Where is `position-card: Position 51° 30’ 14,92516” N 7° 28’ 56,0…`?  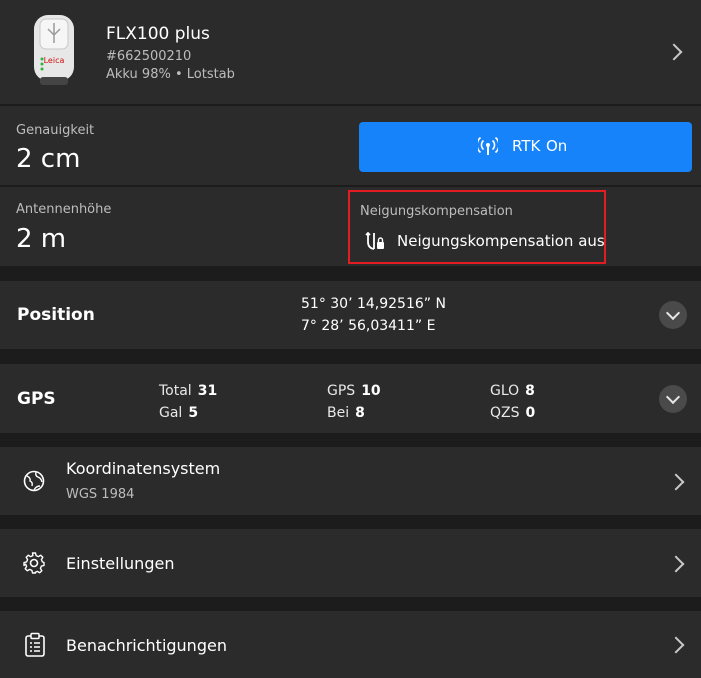
position-card: Position 51° 30’ 14,92516” N 7° 28’ 56,0… is located at coordinates (350, 315).